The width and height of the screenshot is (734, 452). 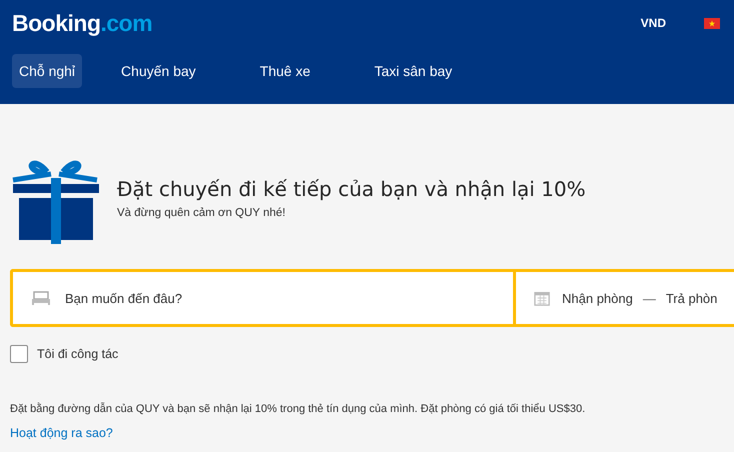 What do you see at coordinates (692, 298) in the screenshot?
I see `check-out-field: Trả phòn` at bounding box center [692, 298].